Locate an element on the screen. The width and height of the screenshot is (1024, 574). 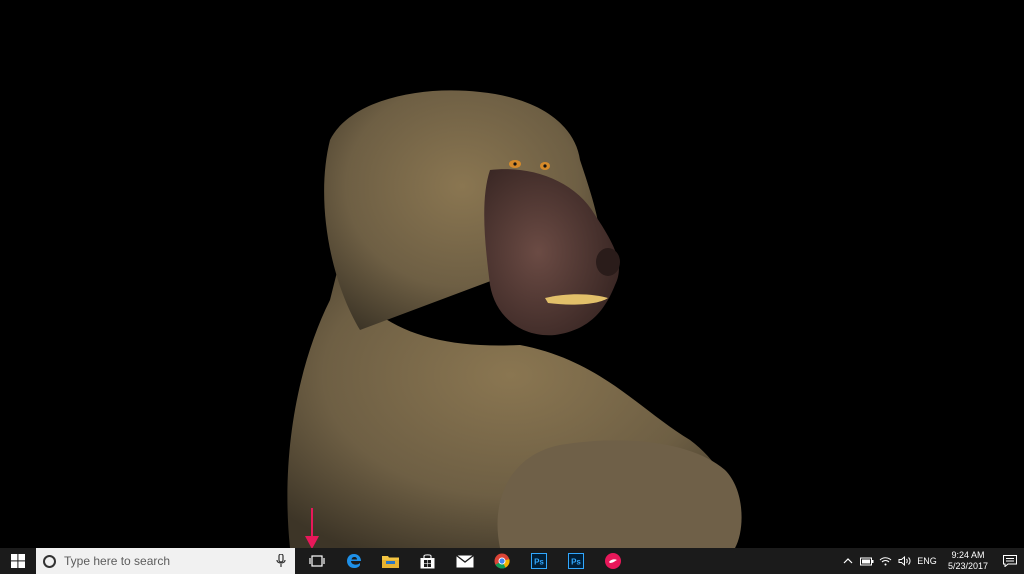
battery-button is located at coordinates (866, 561).